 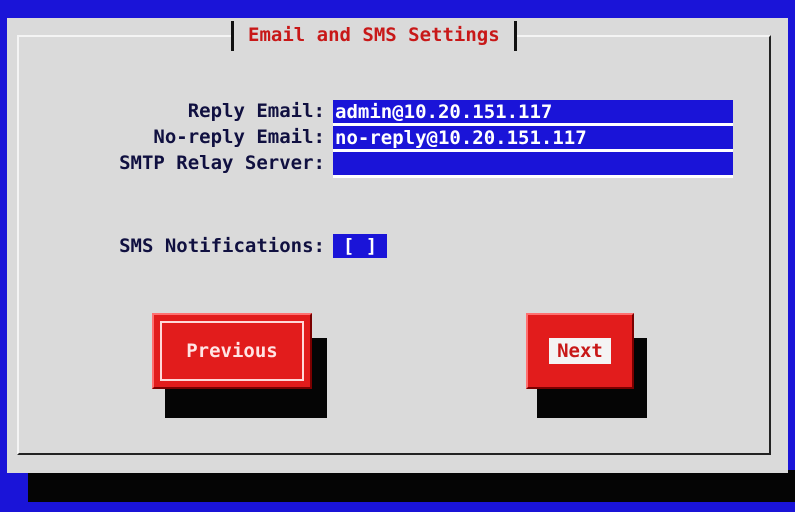 What do you see at coordinates (374, 36) in the screenshot?
I see `dialog-title: Email and SMS Settings` at bounding box center [374, 36].